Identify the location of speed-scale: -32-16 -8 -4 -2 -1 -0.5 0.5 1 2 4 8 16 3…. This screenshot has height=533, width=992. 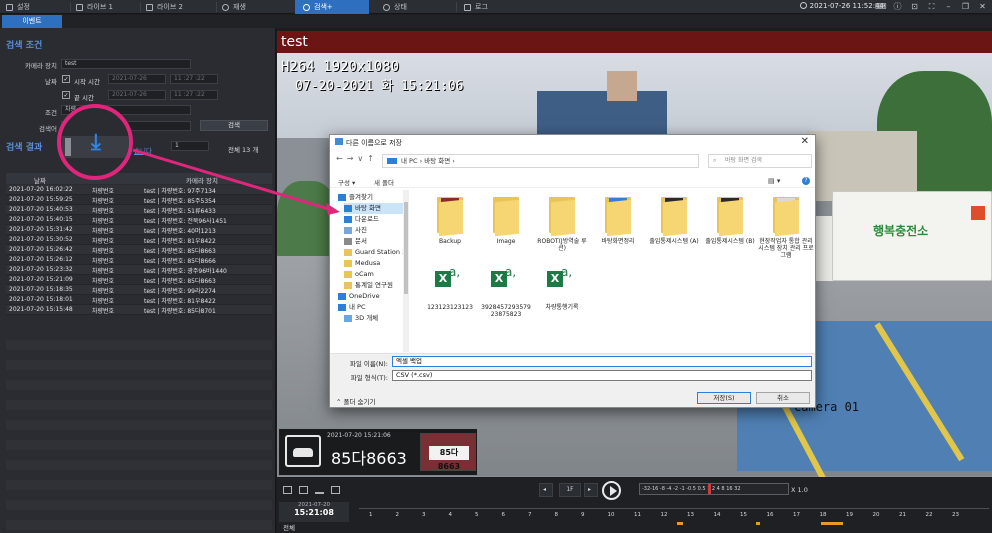
(714, 489).